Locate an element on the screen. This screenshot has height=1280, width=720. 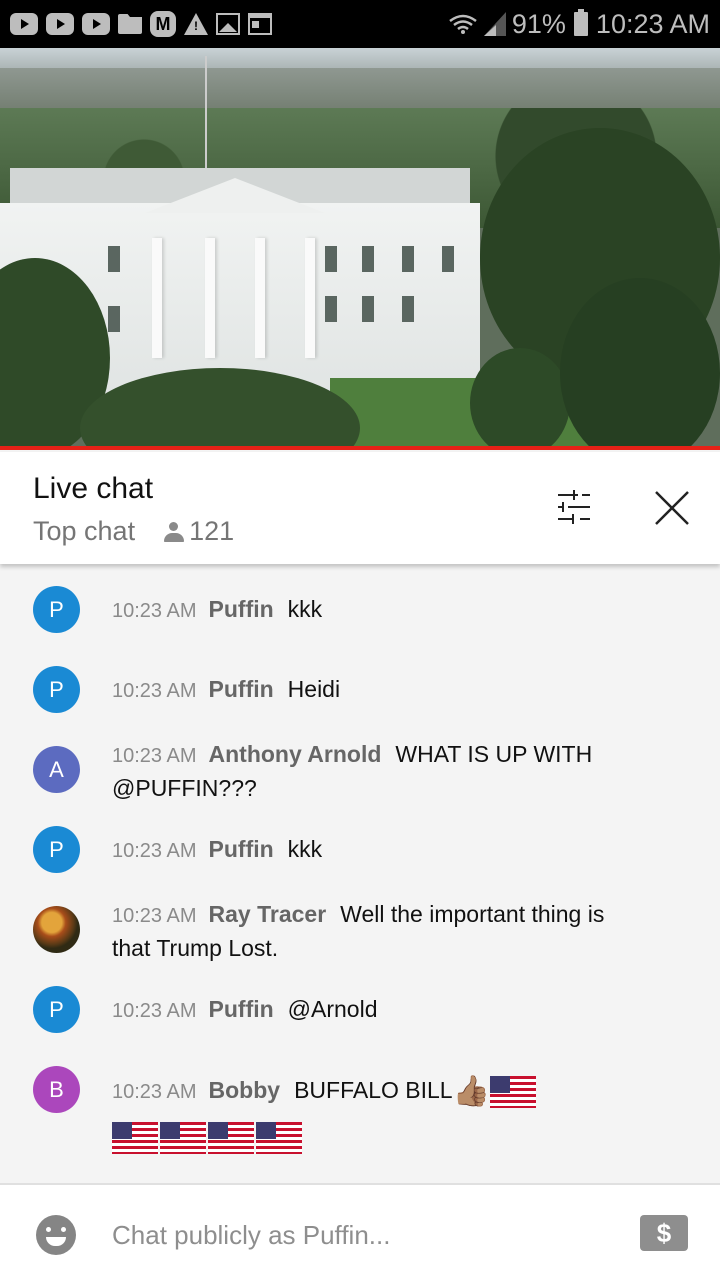
viewer-count-value: 121 is located at coordinates (212, 531).